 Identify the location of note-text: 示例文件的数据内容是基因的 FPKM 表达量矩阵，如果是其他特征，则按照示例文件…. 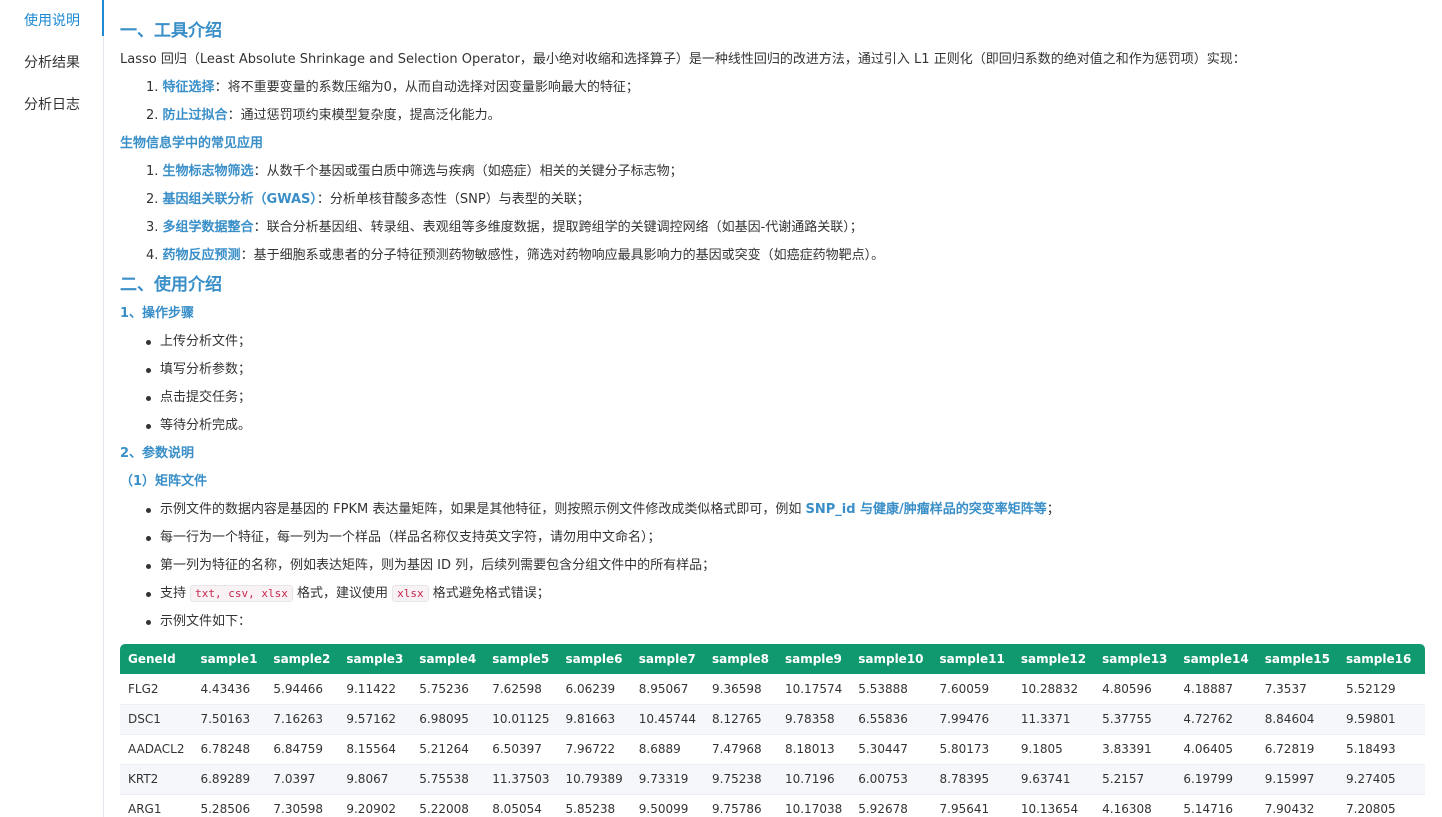
(483, 509).